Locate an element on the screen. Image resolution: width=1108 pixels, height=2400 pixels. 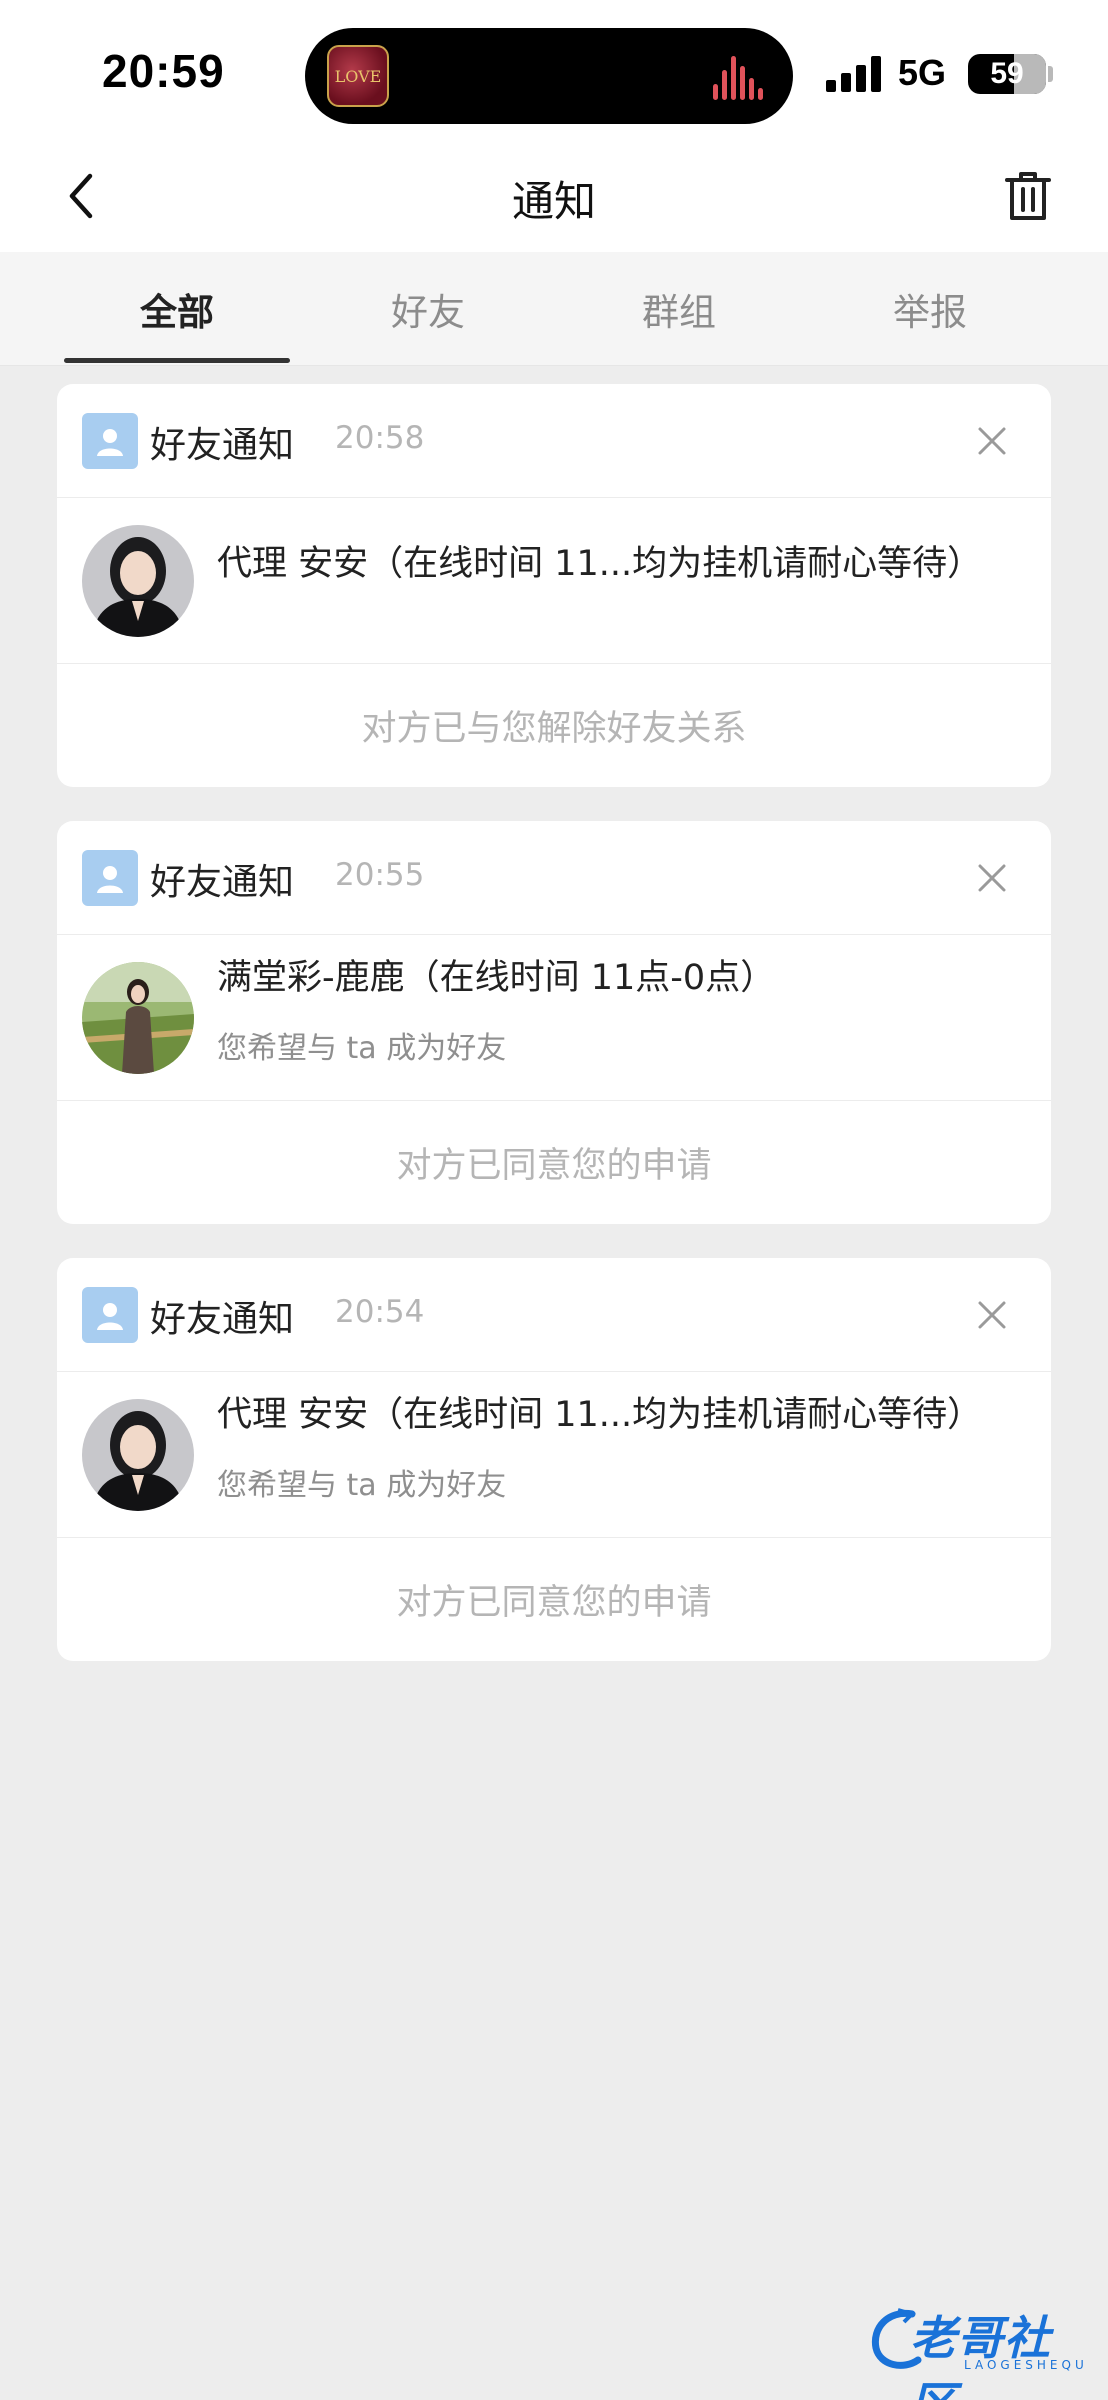
watermark-logo: 老哥社区 LAOGESHEQU is located at coordinates (982, 2350).